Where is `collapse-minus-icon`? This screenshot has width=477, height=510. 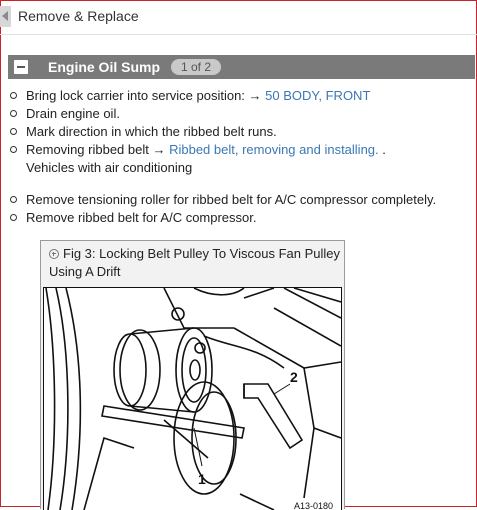
collapse-minus-icon is located at coordinates (21, 67).